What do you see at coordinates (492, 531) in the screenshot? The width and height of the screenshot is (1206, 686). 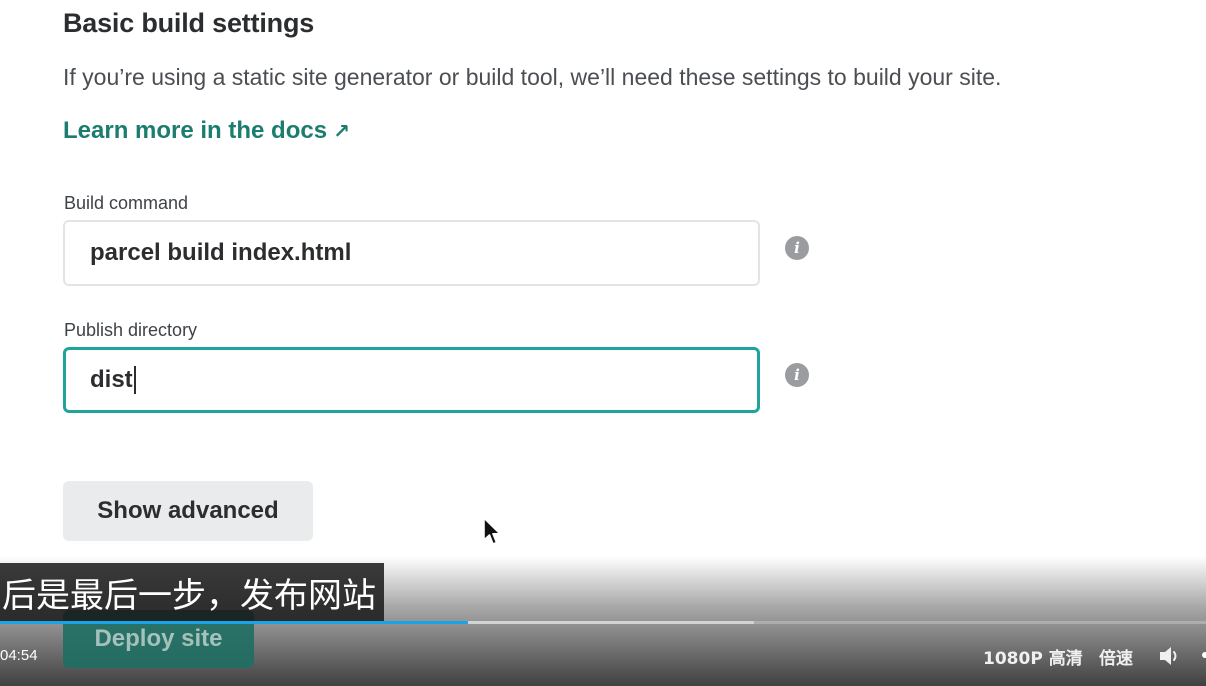 I see `mouse-pointer-icon` at bounding box center [492, 531].